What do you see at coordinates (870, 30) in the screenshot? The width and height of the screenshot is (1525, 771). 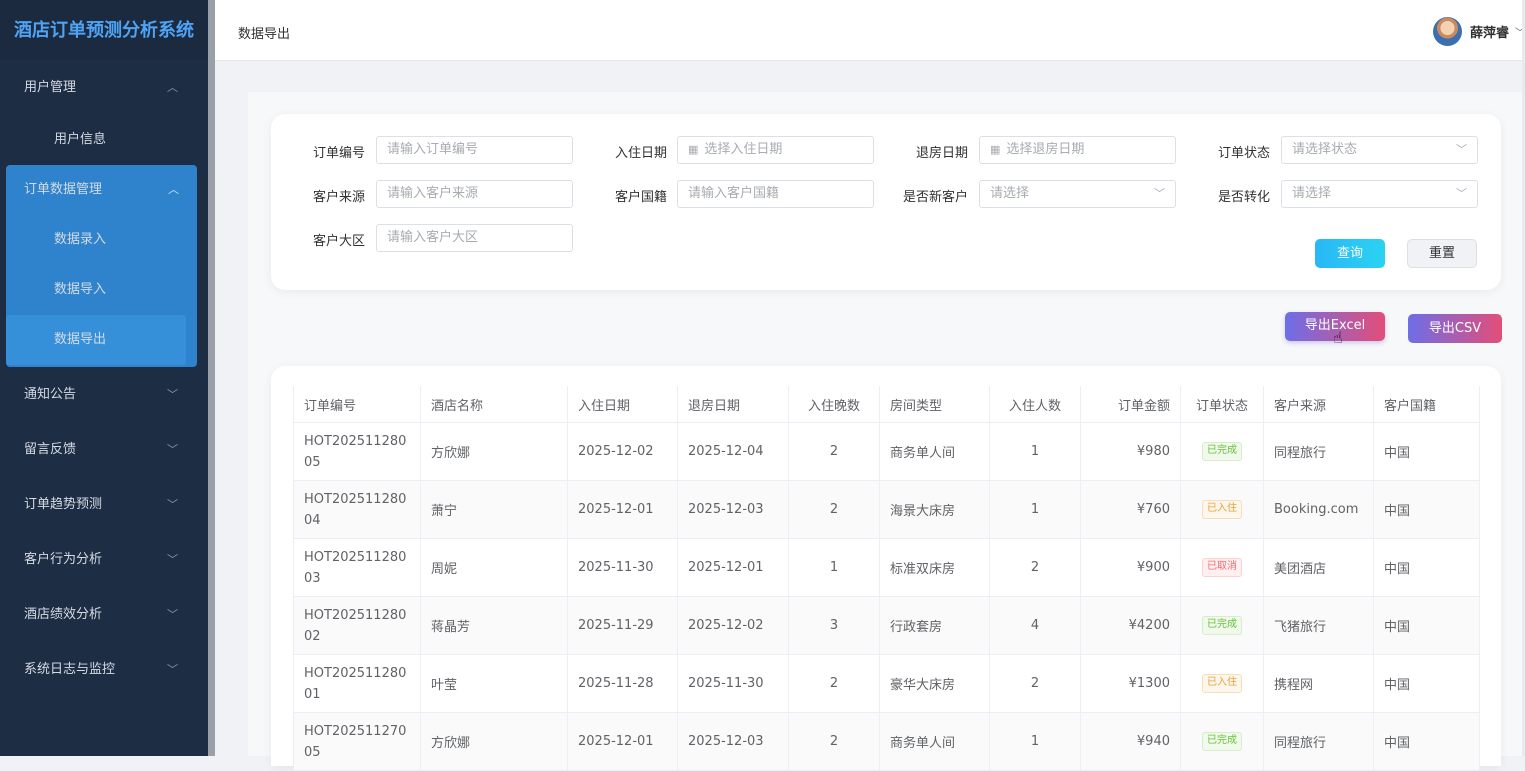 I see `top-header: 数据导出 薛萍睿 ﹀` at bounding box center [870, 30].